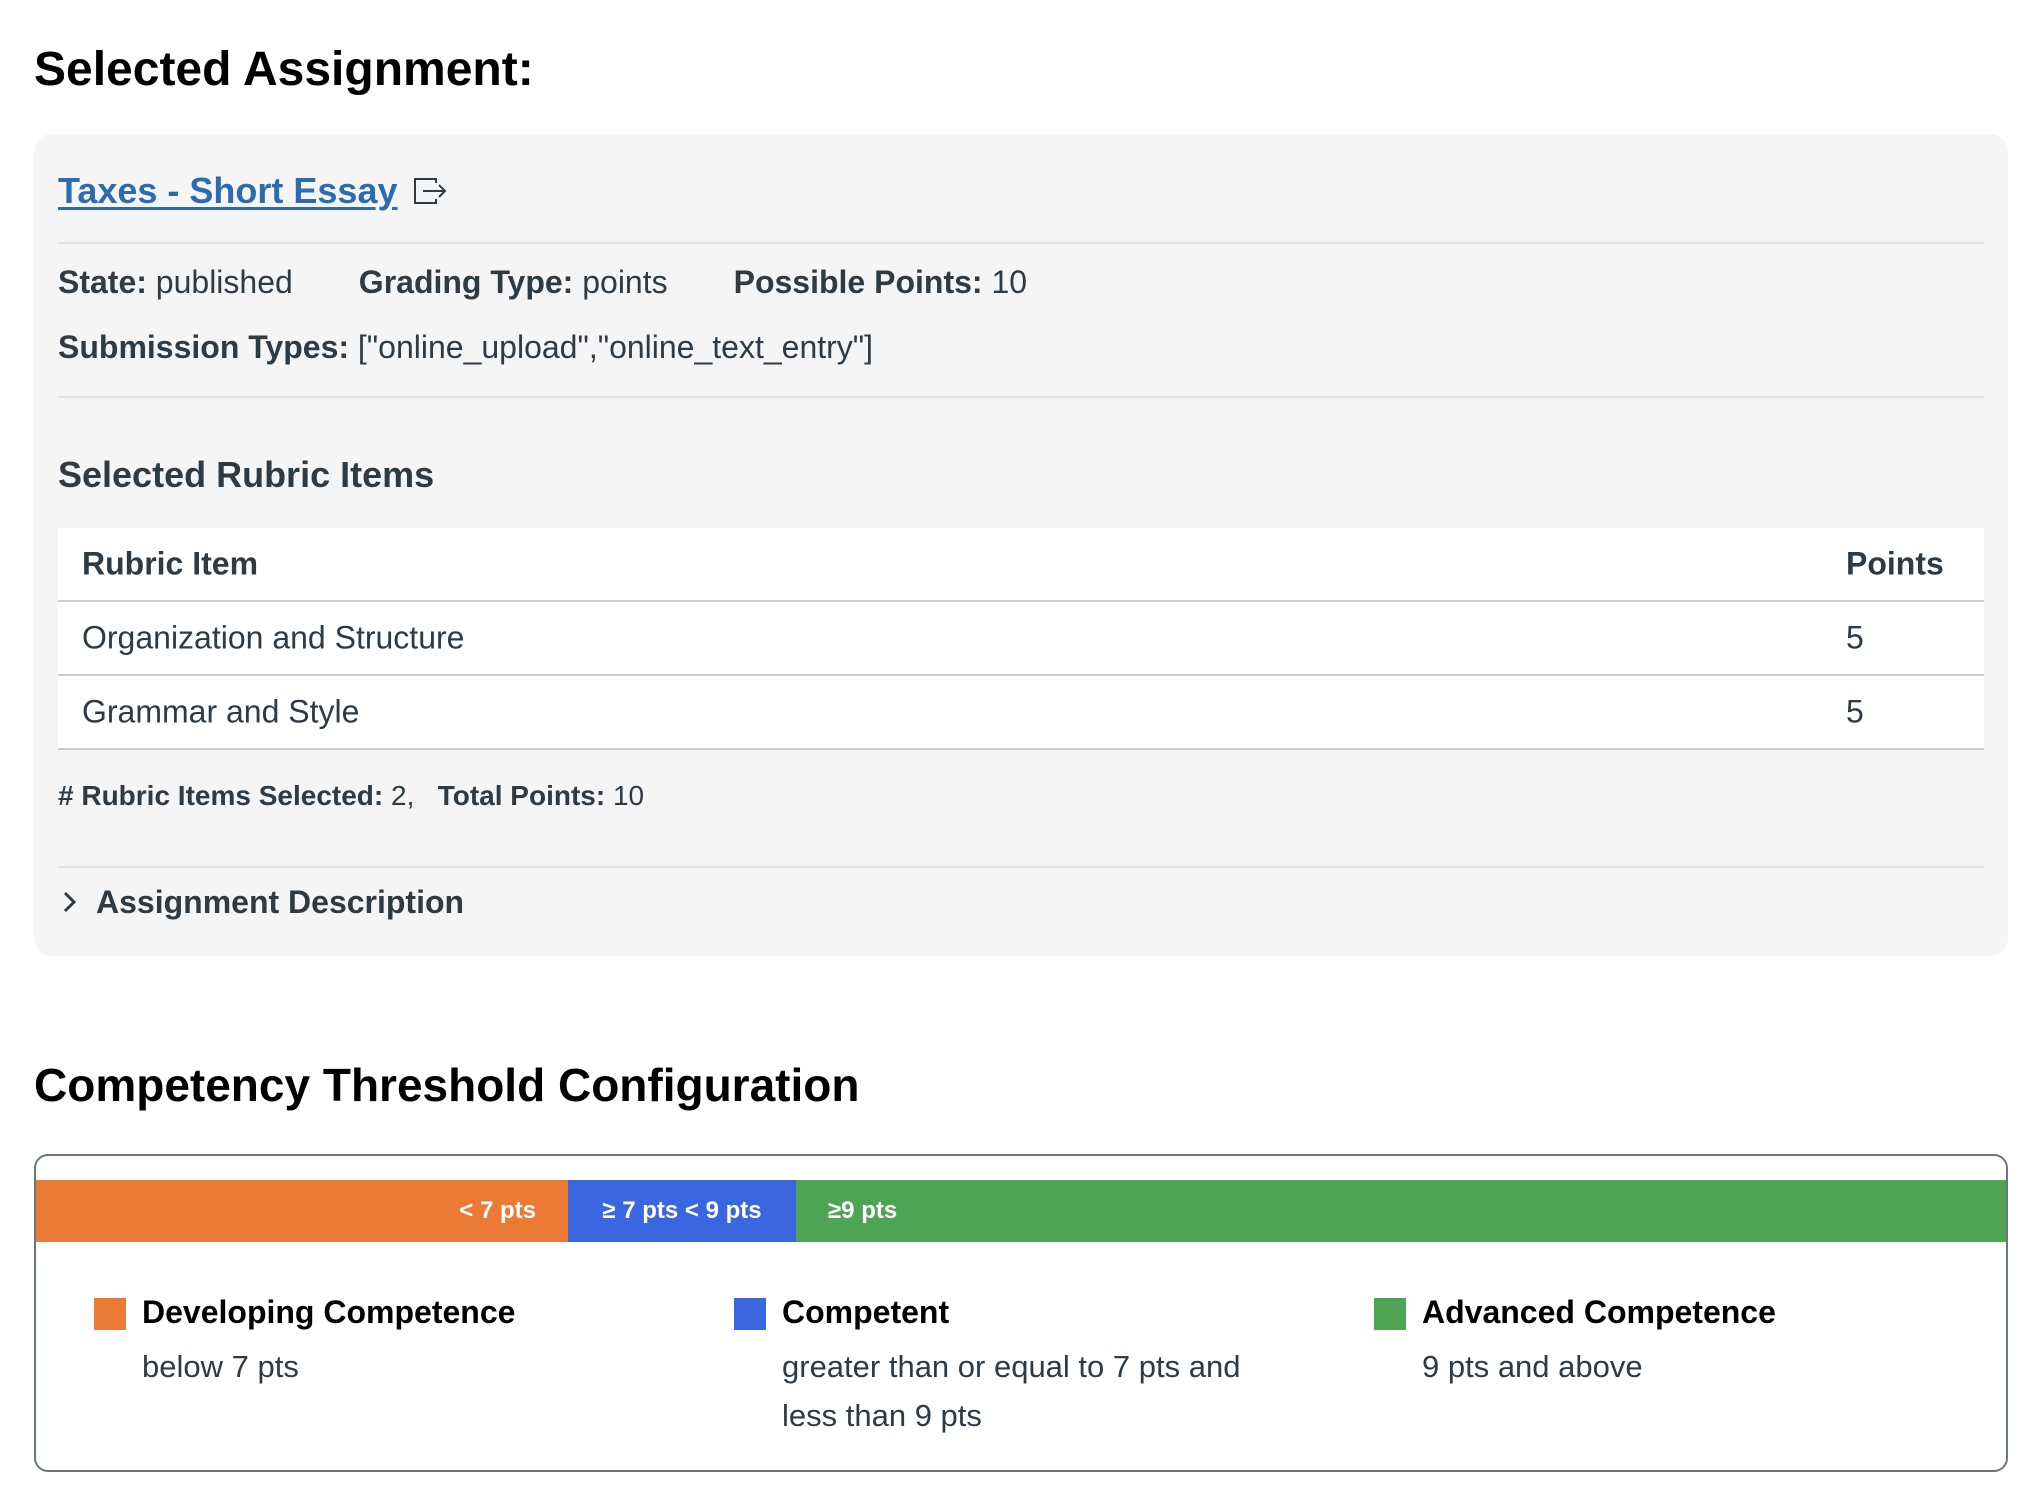  I want to click on legend-name: Developing Competence, so click(329, 1312).